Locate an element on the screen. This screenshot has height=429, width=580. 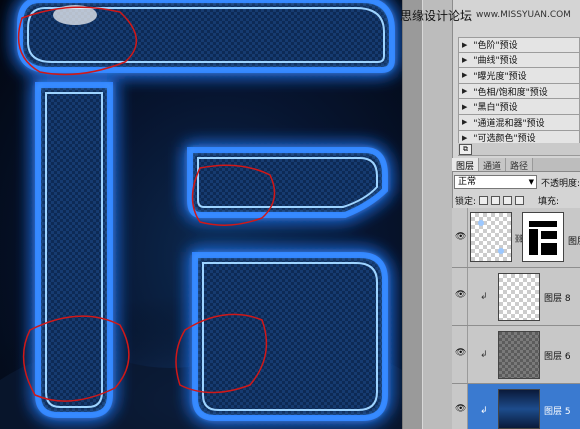
preset-label: "色相/饱和度"预设 is located at coordinates (510, 92).